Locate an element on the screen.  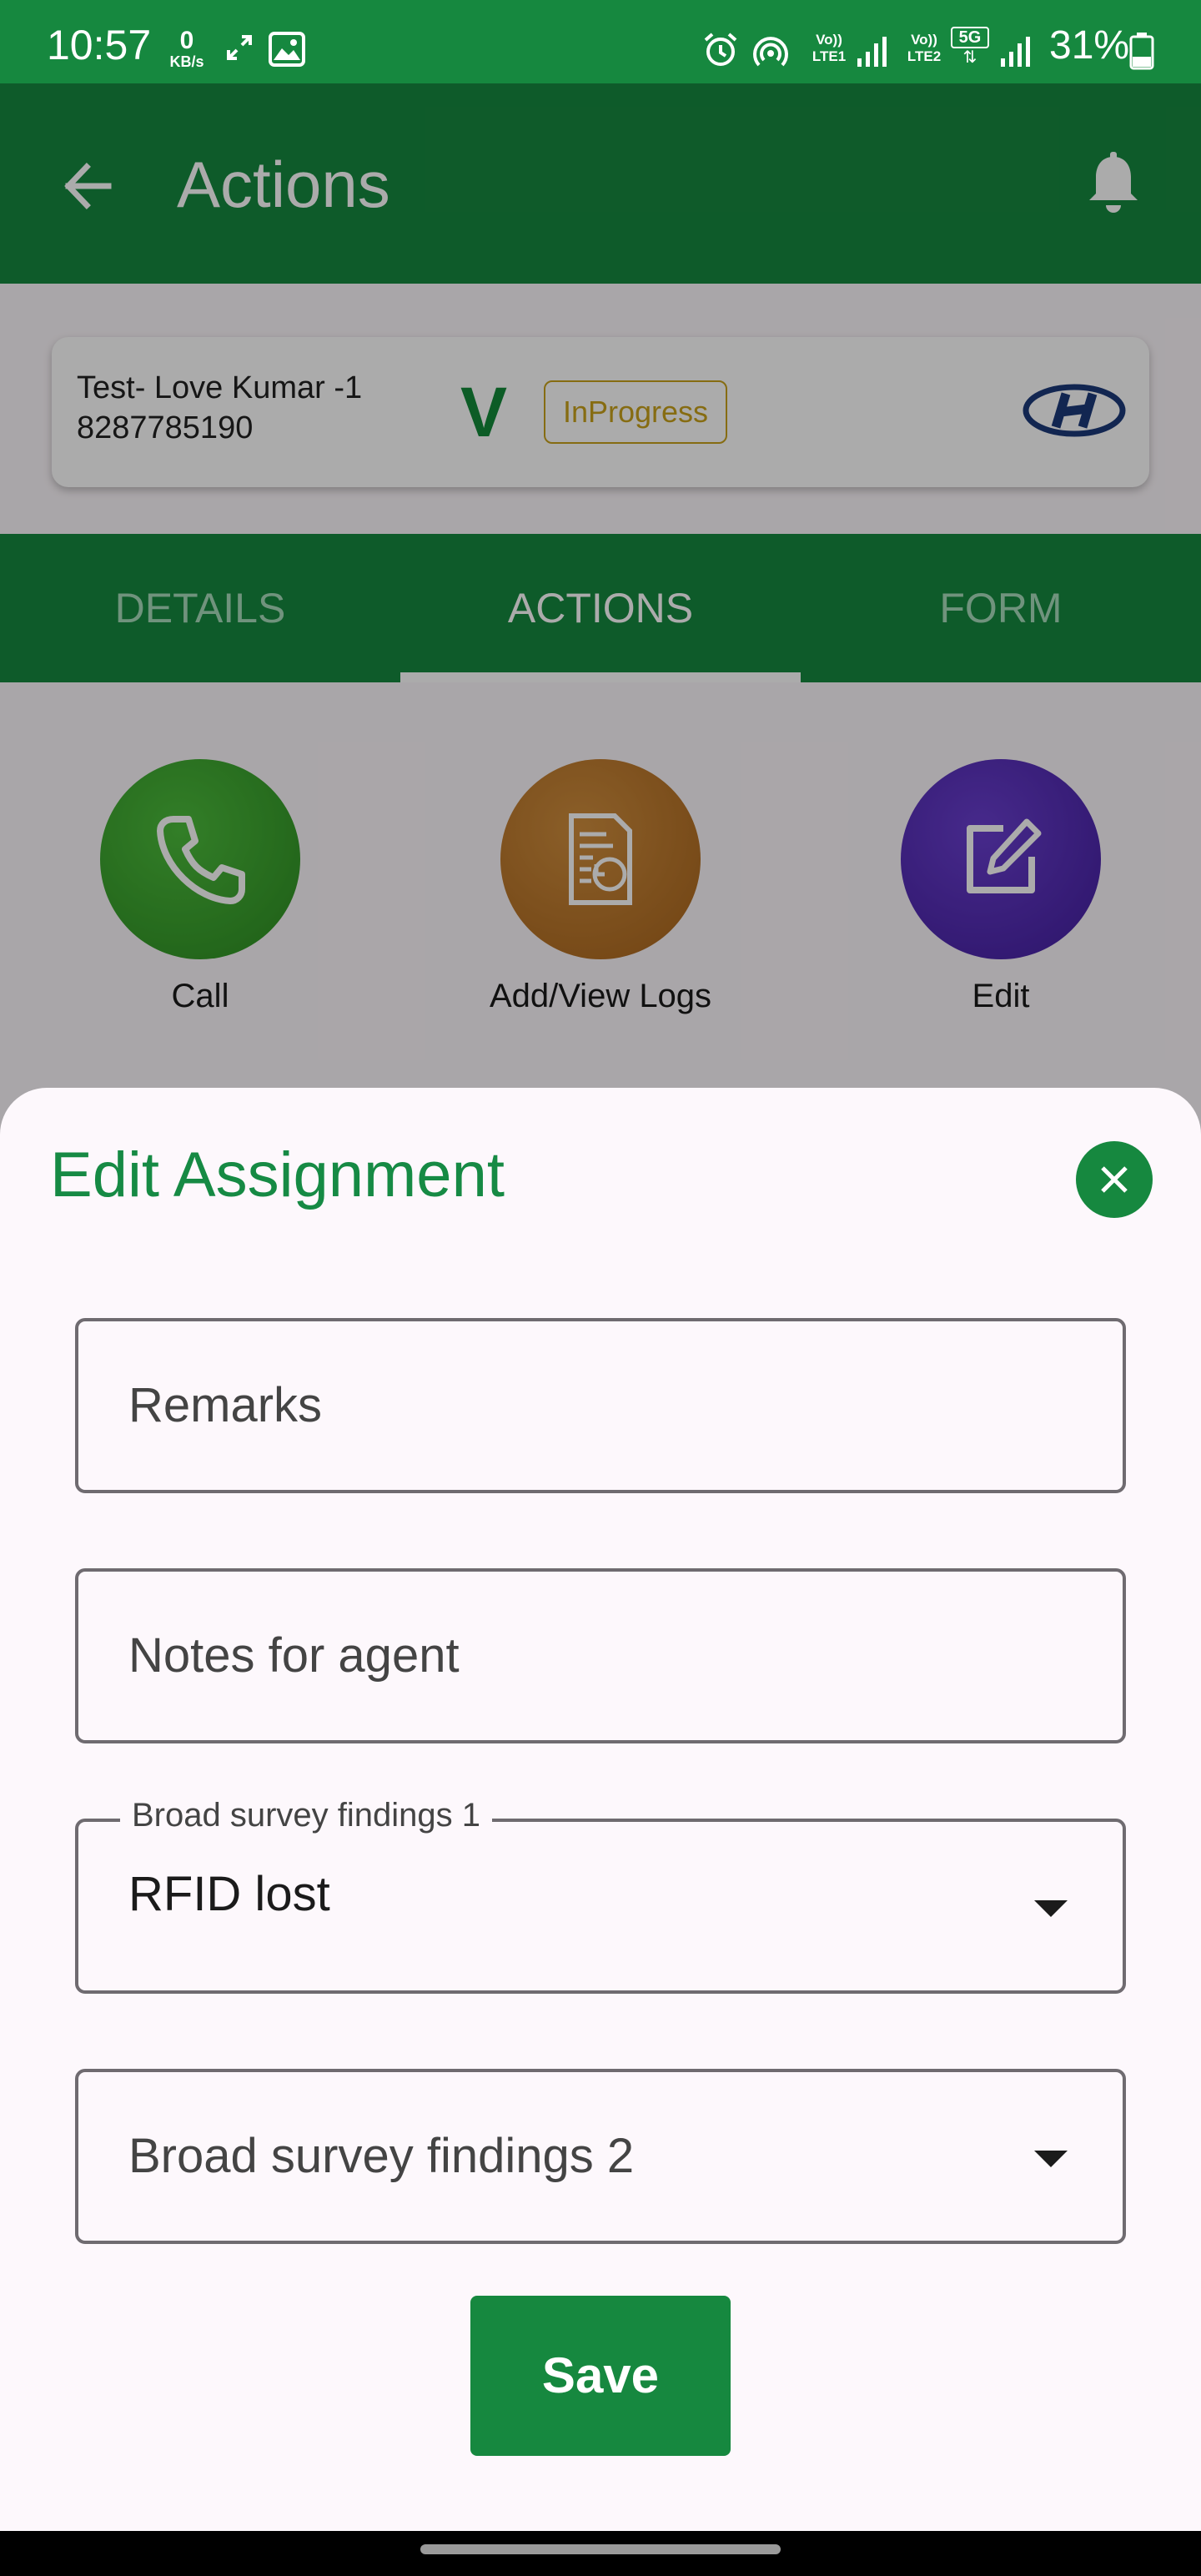
sim1-label-bottom: LTE1 is located at coordinates (830, 56).